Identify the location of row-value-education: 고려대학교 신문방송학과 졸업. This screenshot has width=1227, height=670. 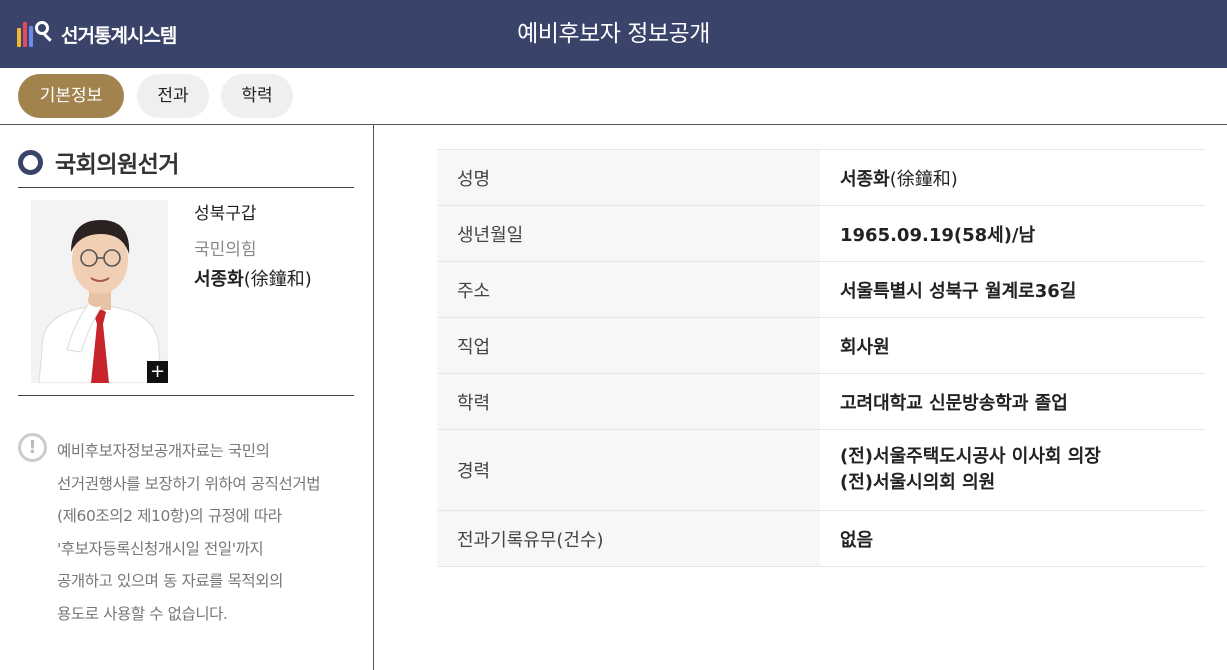
(954, 403).